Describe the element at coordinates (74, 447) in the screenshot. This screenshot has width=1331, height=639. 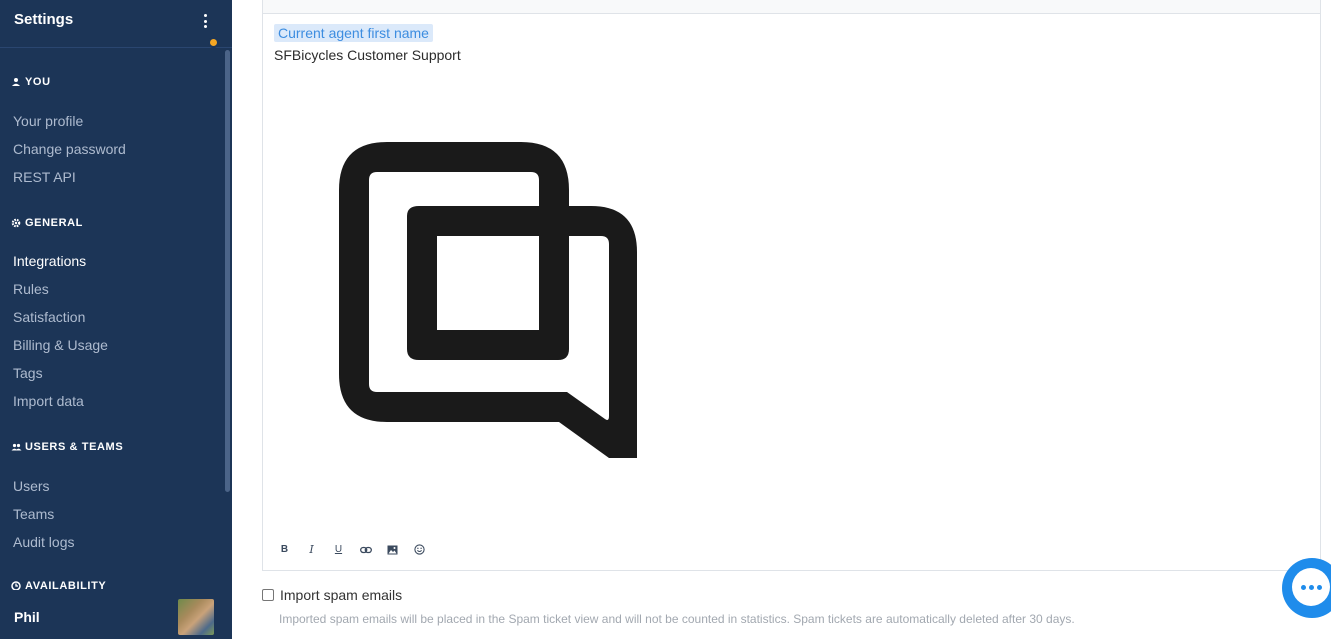
I see `section-users-teams-label: USERS & TEAMS` at that location.